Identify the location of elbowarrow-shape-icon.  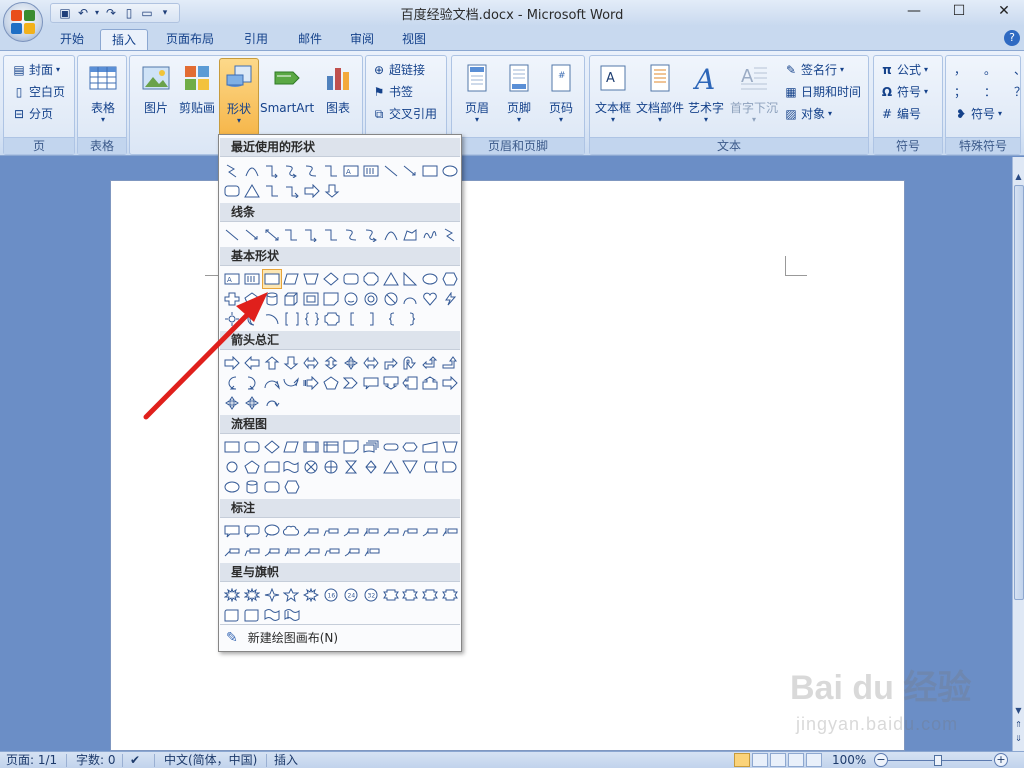
(272, 171).